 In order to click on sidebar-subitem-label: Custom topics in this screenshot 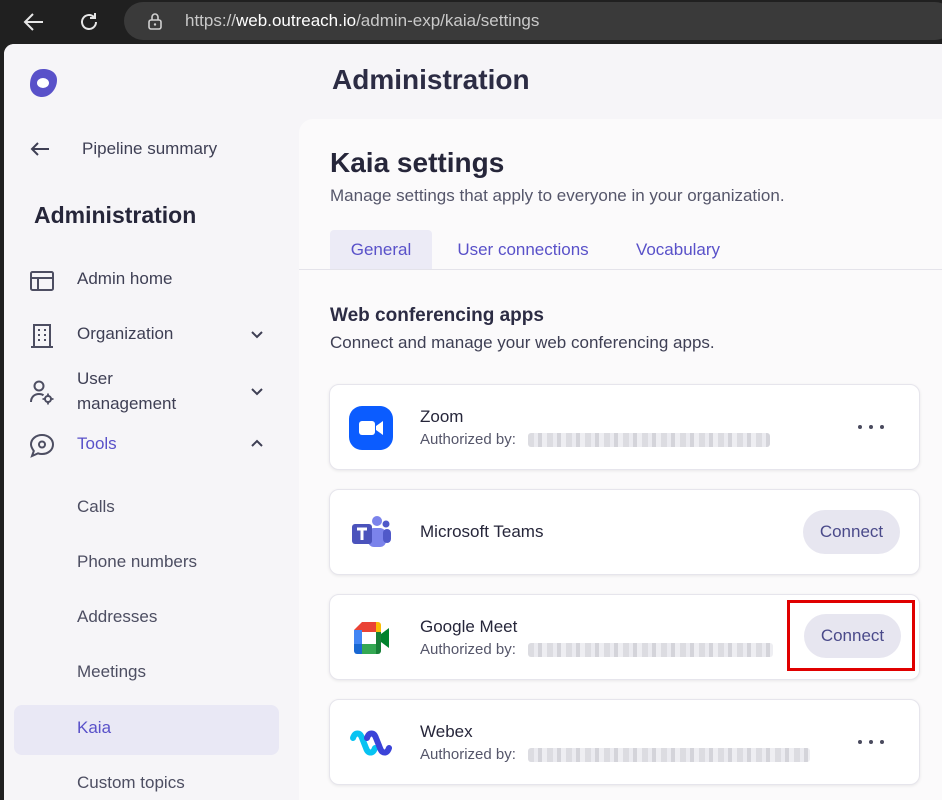, I will do `click(131, 782)`.